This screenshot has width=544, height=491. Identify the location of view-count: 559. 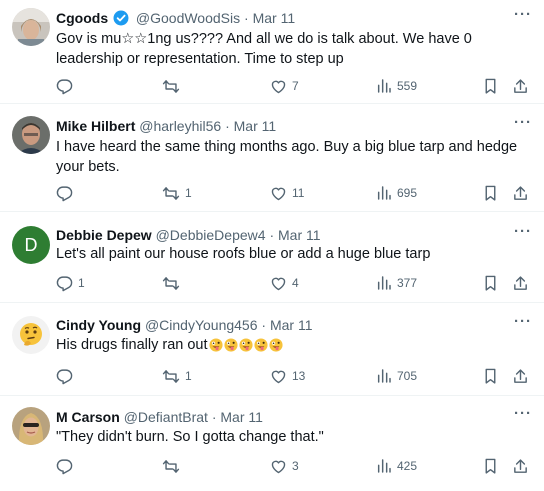
(407, 86).